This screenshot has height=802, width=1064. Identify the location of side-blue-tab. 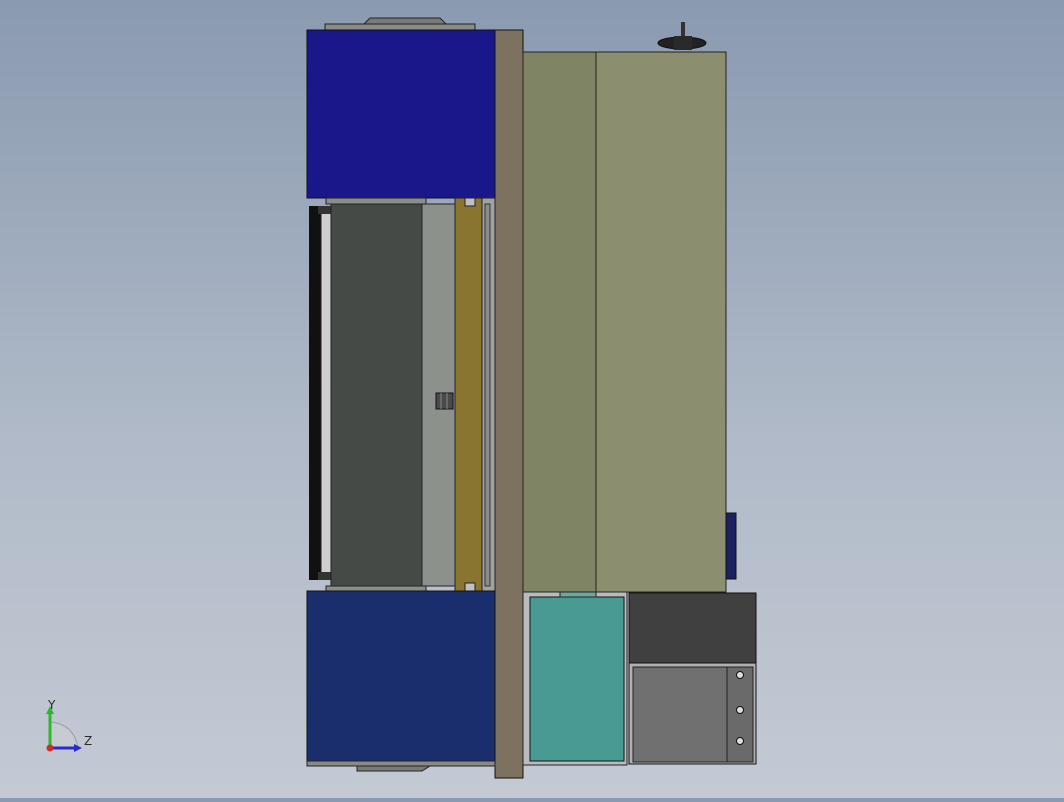
(731, 546).